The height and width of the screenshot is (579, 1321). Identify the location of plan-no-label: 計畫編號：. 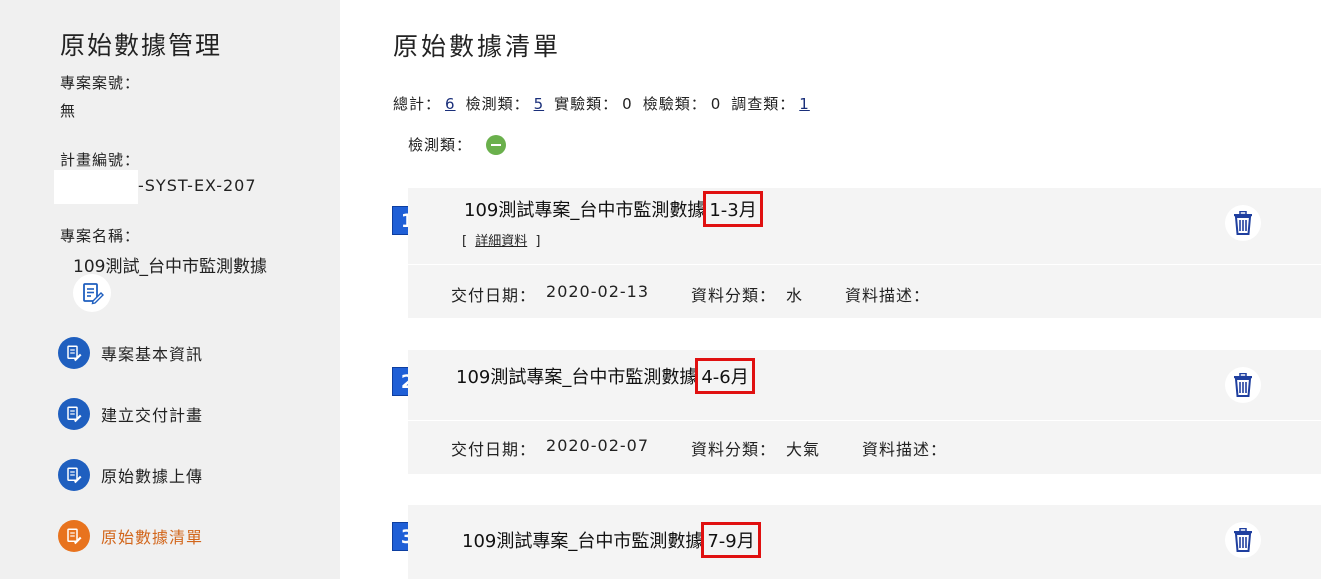
(100, 160).